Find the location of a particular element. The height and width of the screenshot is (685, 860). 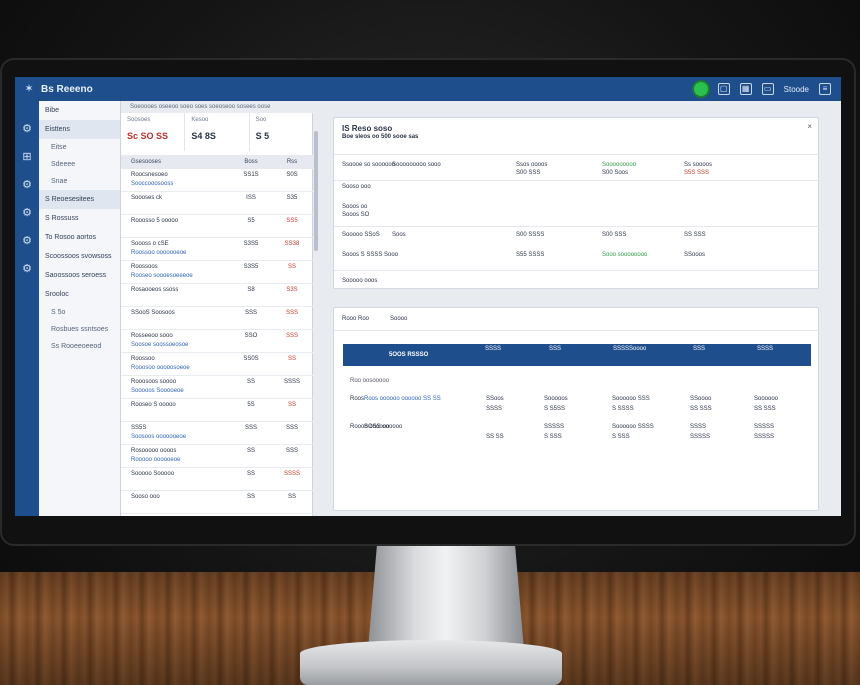

list-item: Sooso ooo SS SS is located at coordinates (217, 502).